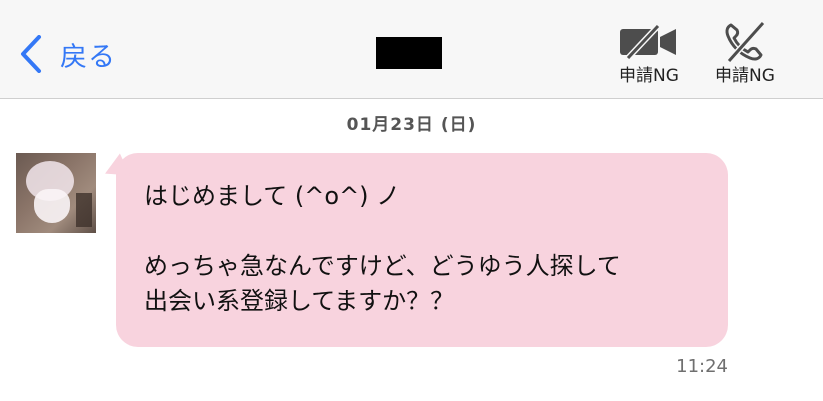 Image resolution: width=823 pixels, height=401 pixels. I want to click on video-camera-off-icon, so click(649, 43).